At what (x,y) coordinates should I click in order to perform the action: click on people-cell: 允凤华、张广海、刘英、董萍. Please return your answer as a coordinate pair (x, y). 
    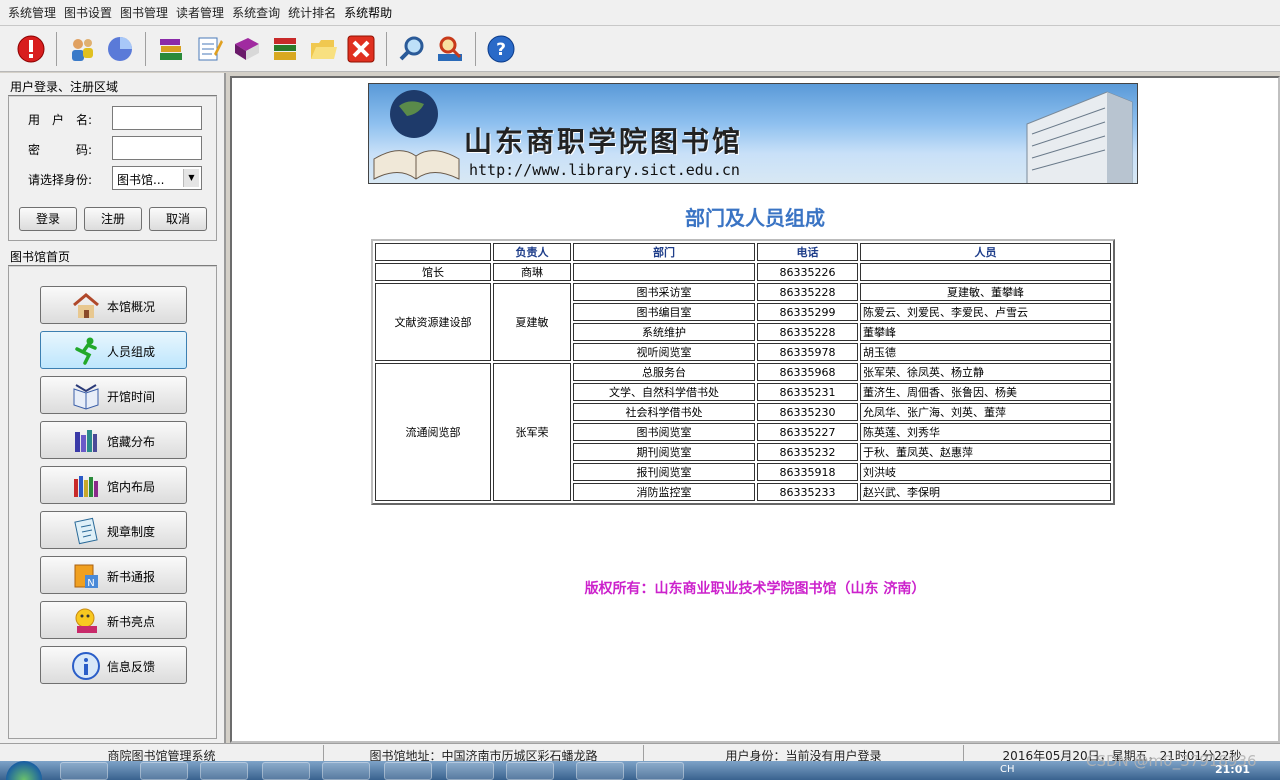
    Looking at the image, I should click on (985, 412).